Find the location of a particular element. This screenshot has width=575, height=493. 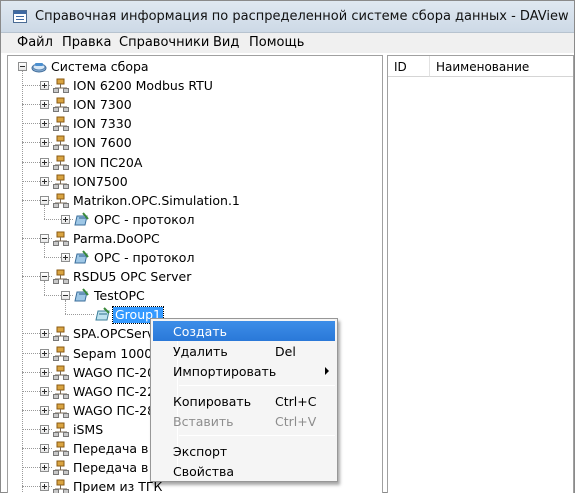

root-system-icon is located at coordinates (39, 67).